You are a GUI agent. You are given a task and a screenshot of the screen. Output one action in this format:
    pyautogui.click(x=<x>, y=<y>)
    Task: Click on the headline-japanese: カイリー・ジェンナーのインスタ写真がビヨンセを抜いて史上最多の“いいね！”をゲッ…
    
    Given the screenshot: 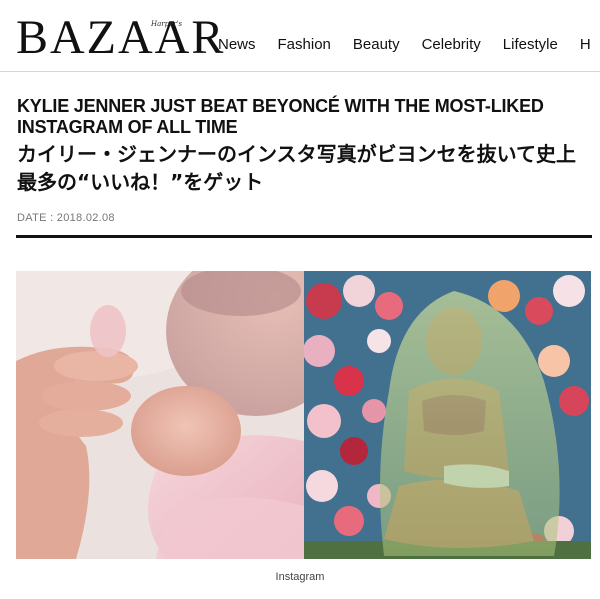 What is the action you would take?
    pyautogui.click(x=296, y=168)
    